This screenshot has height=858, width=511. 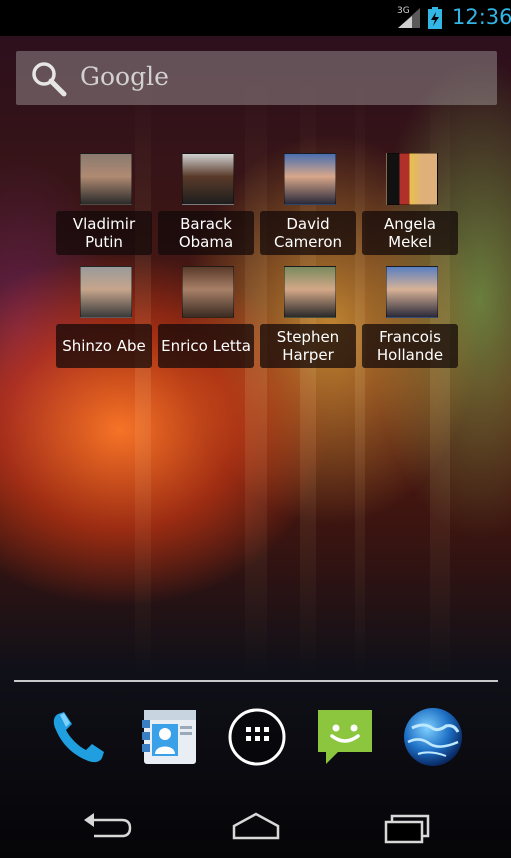 What do you see at coordinates (433, 737) in the screenshot?
I see `browser-globe-icon` at bounding box center [433, 737].